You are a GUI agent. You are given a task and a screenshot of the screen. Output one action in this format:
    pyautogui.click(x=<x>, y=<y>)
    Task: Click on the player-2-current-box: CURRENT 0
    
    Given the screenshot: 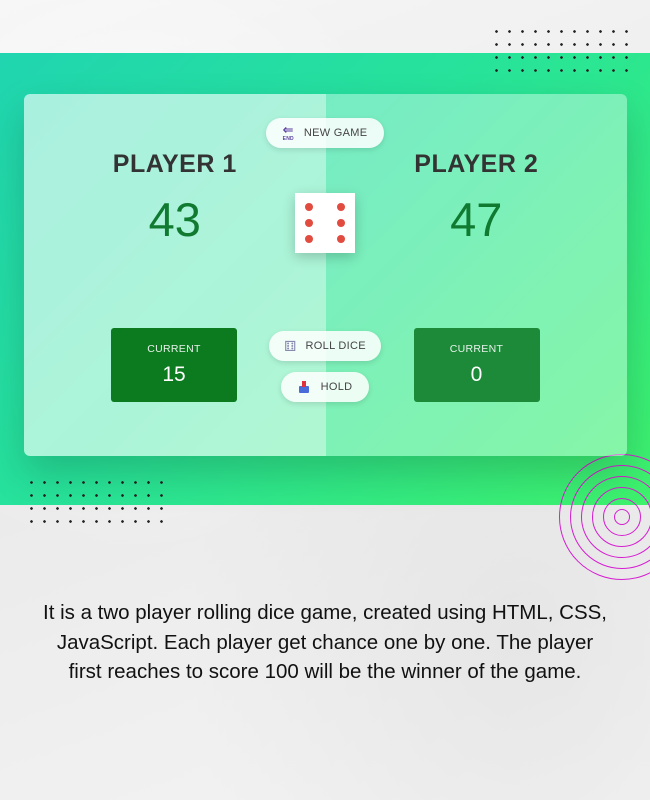 What is the action you would take?
    pyautogui.click(x=476, y=365)
    